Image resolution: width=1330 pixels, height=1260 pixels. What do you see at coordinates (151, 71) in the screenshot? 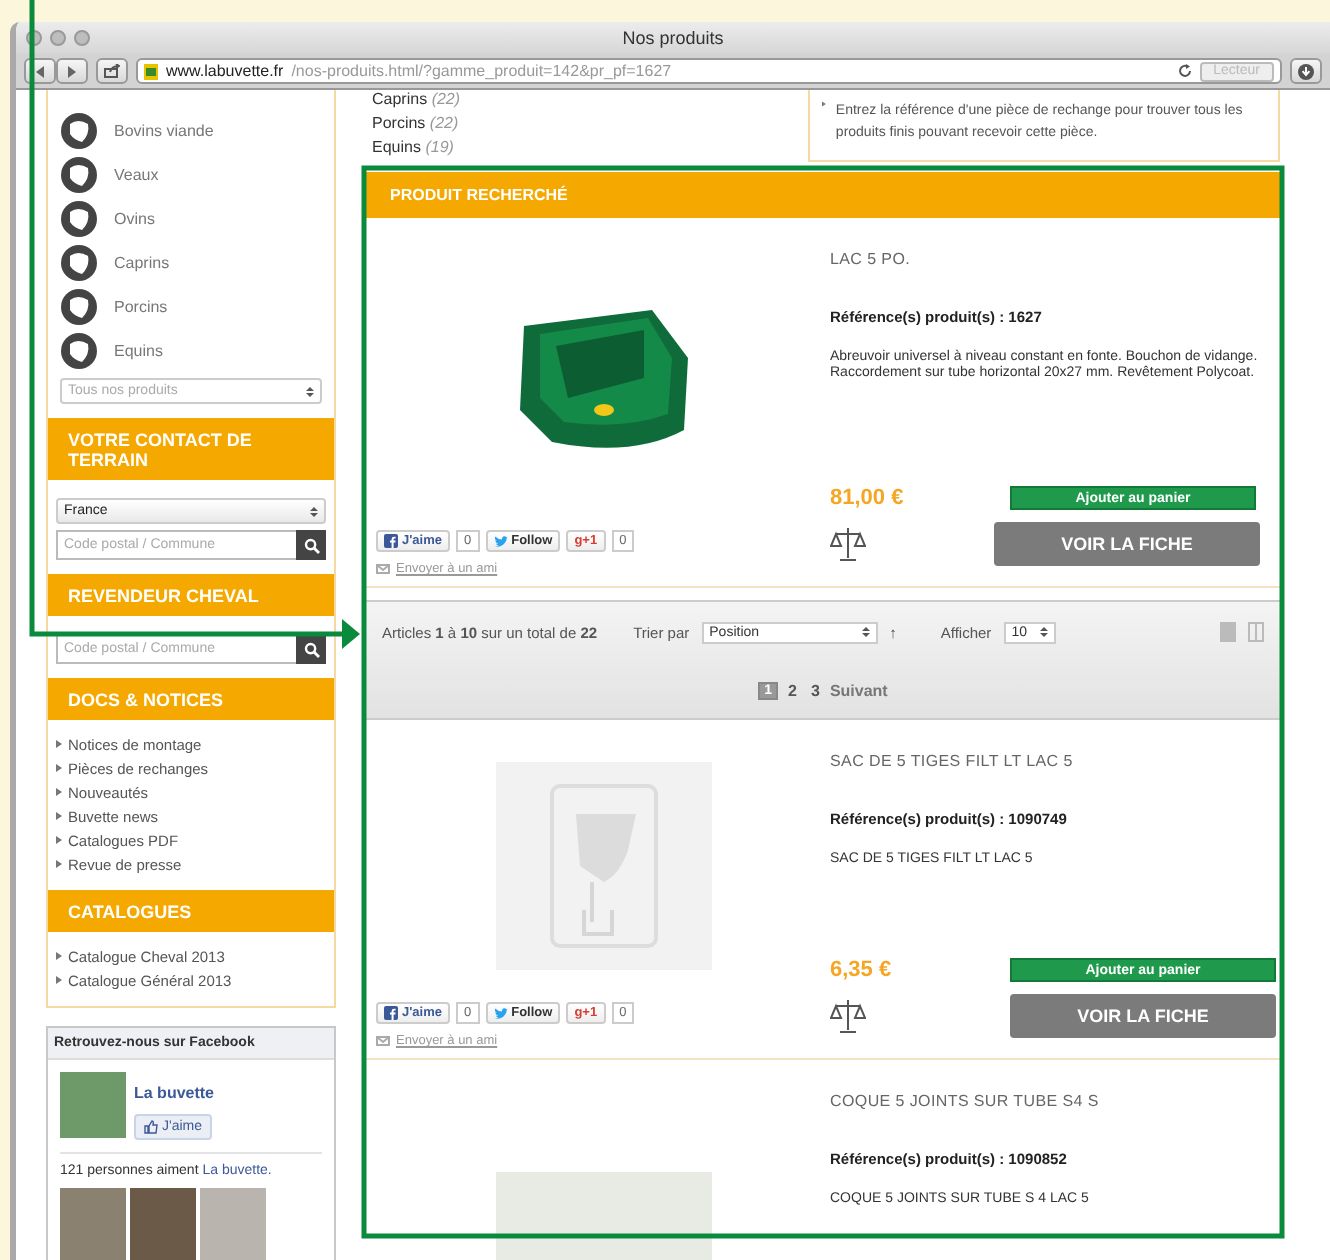
I see `favicon-icon` at bounding box center [151, 71].